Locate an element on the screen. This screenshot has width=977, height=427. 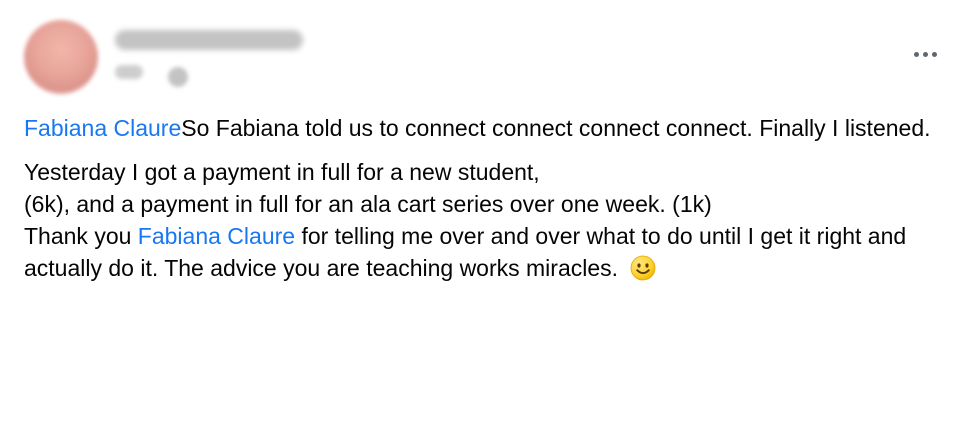
more-options-button is located at coordinates (925, 54).